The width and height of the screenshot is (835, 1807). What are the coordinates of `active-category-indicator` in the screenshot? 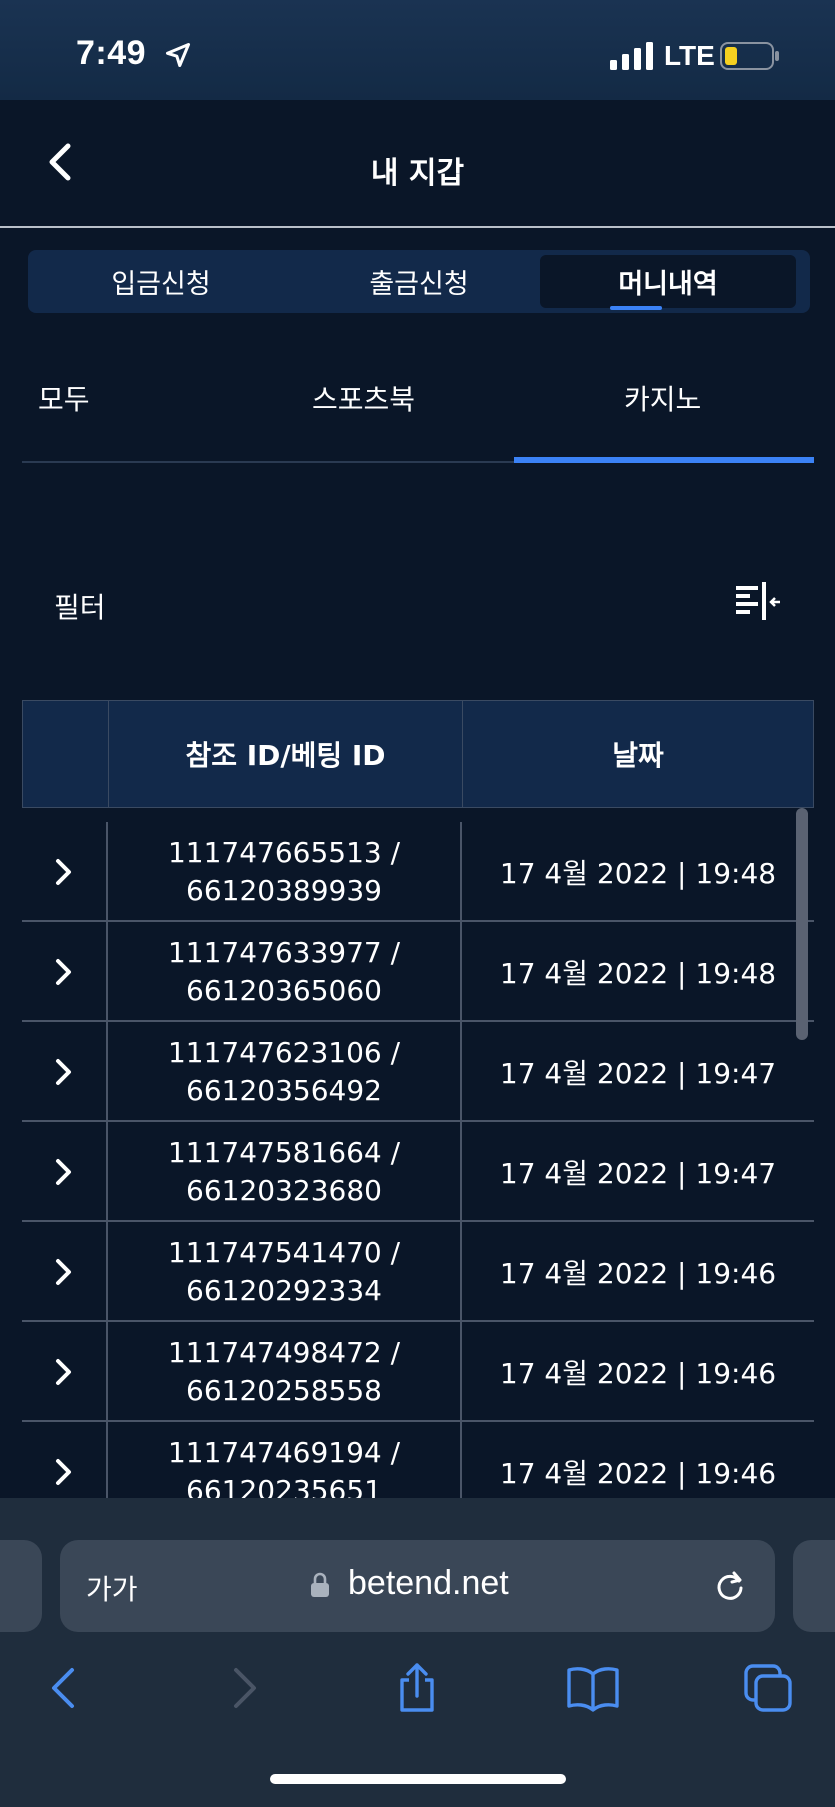 It's located at (664, 460).